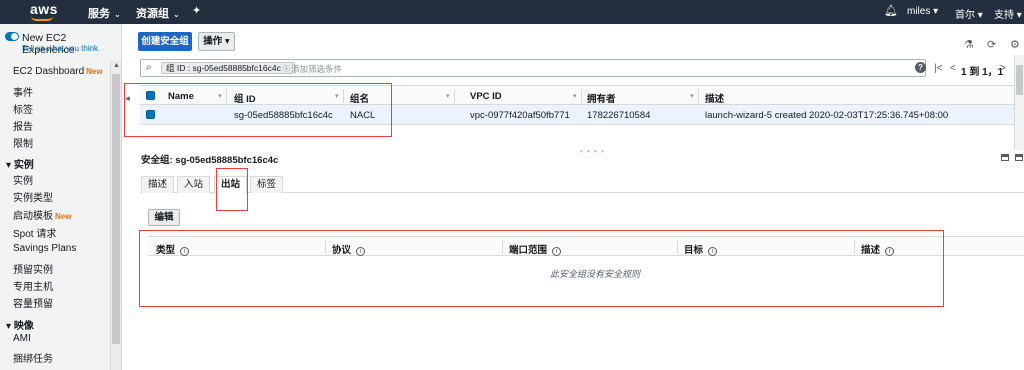 The image size is (1024, 370). Describe the element at coordinates (42, 214) in the screenshot. I see `sidebar-item-launch-templates: 启动模板 New` at that location.